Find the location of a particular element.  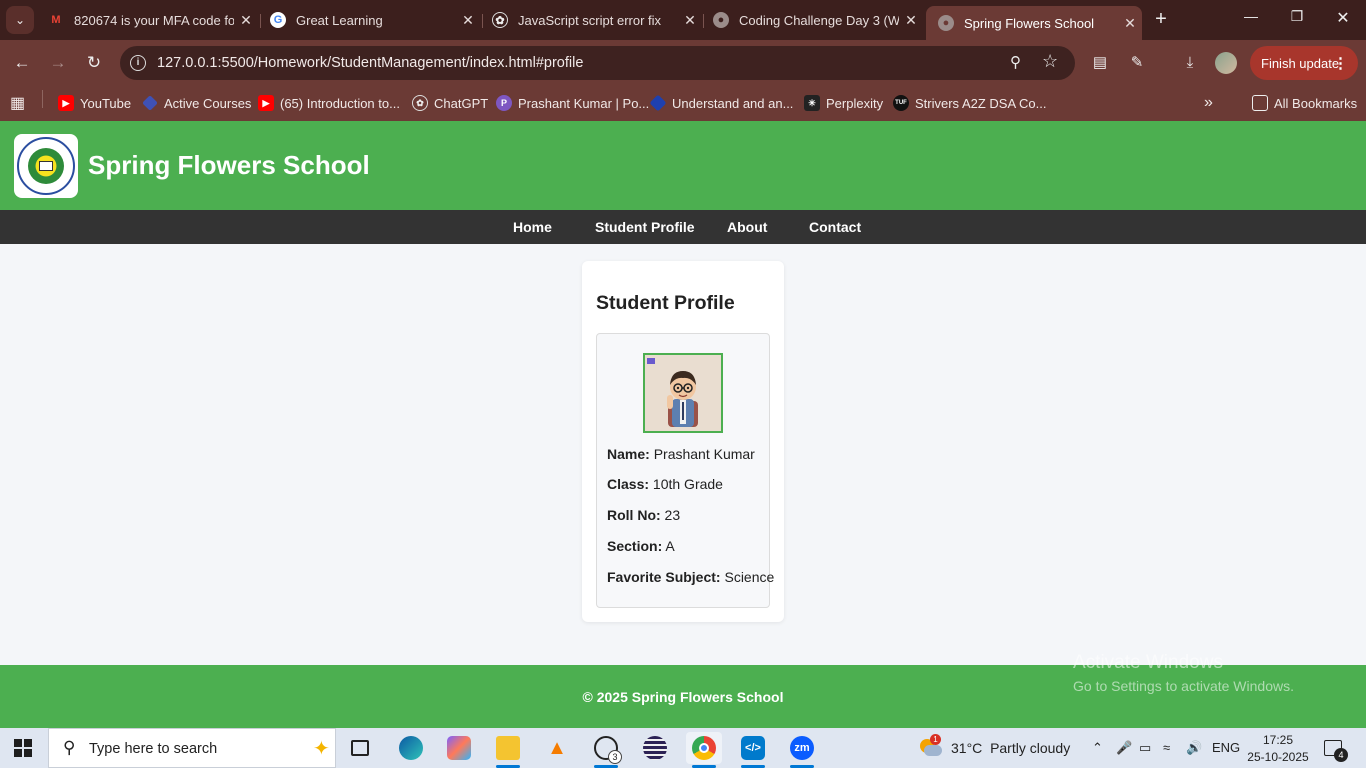

copilot-sparkle-icon: ✦ is located at coordinates (321, 748).